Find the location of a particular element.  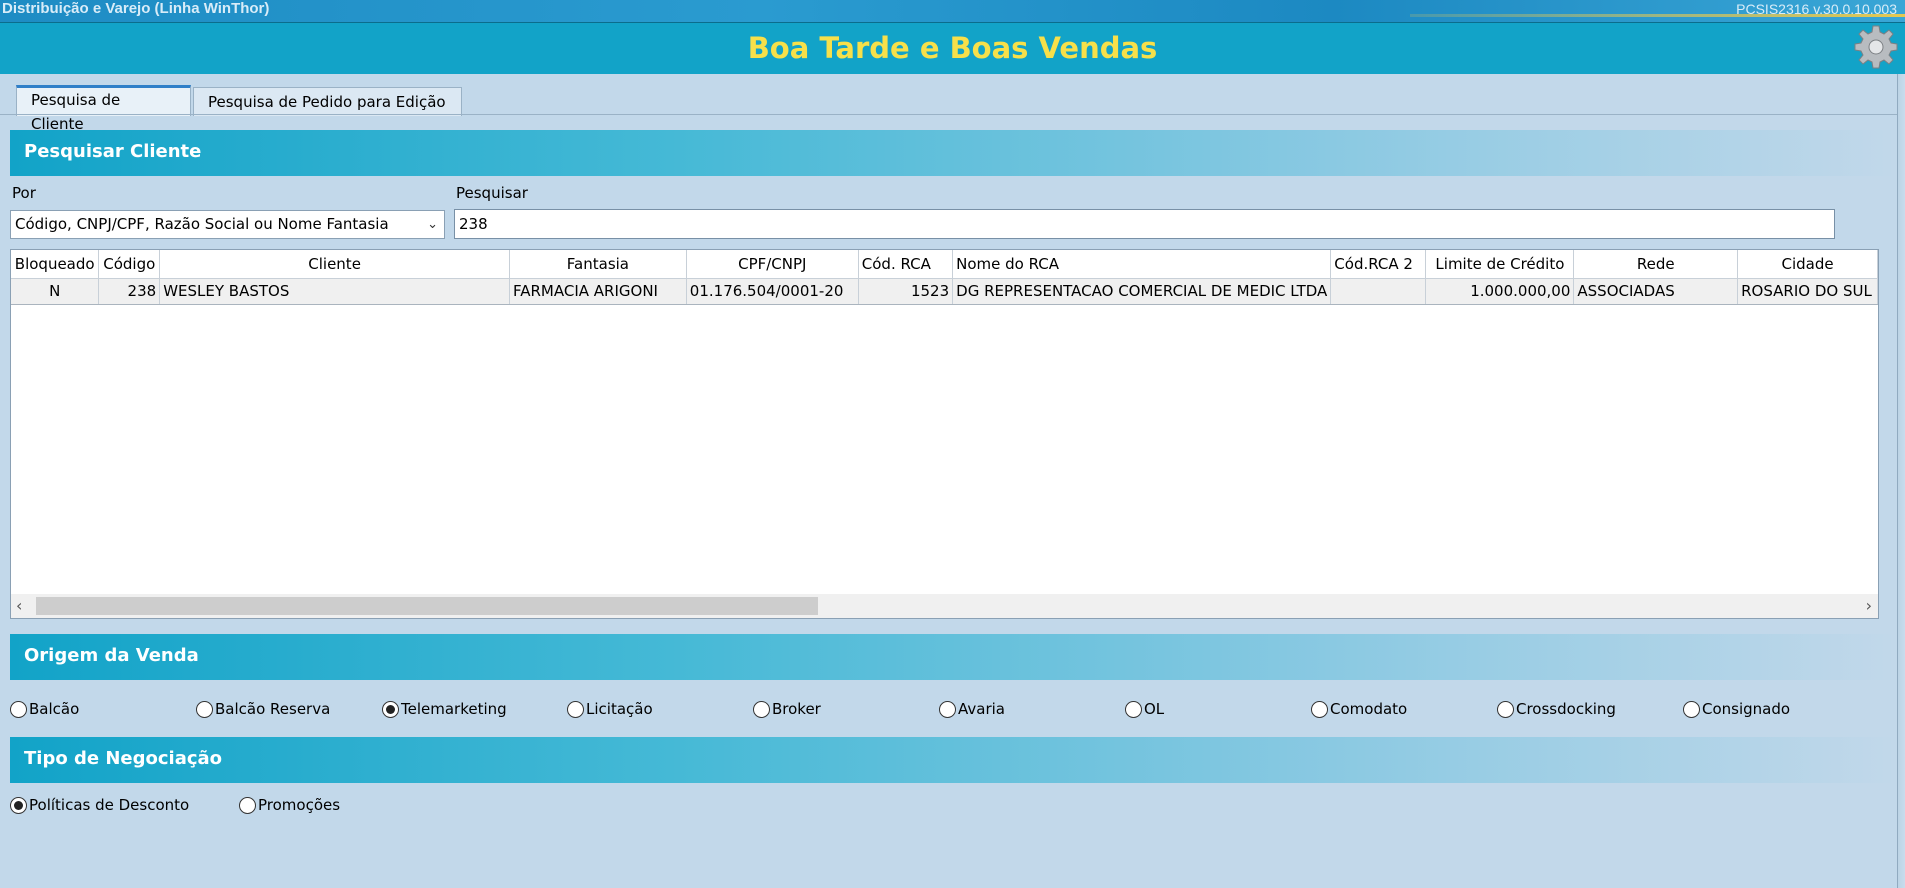

chevron-down-icon: ⌄ is located at coordinates (432, 224).